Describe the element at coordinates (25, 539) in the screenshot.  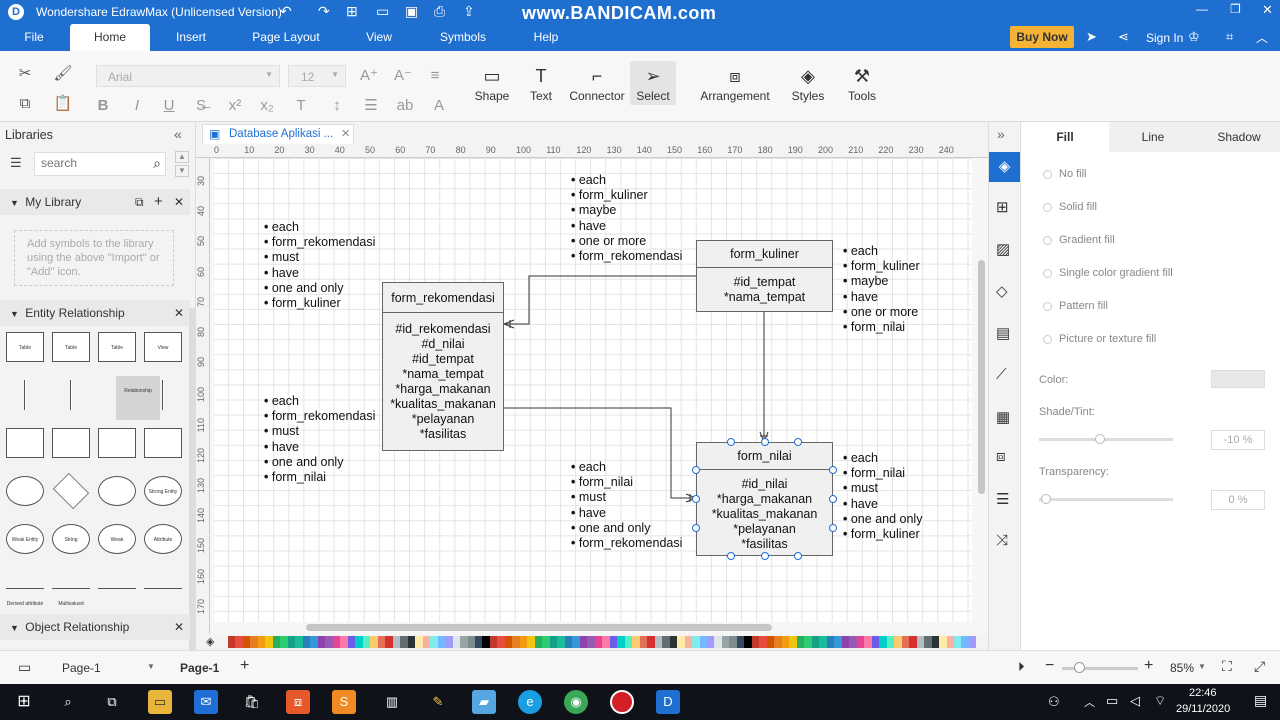
I see `library-shape: Weak Entity` at that location.